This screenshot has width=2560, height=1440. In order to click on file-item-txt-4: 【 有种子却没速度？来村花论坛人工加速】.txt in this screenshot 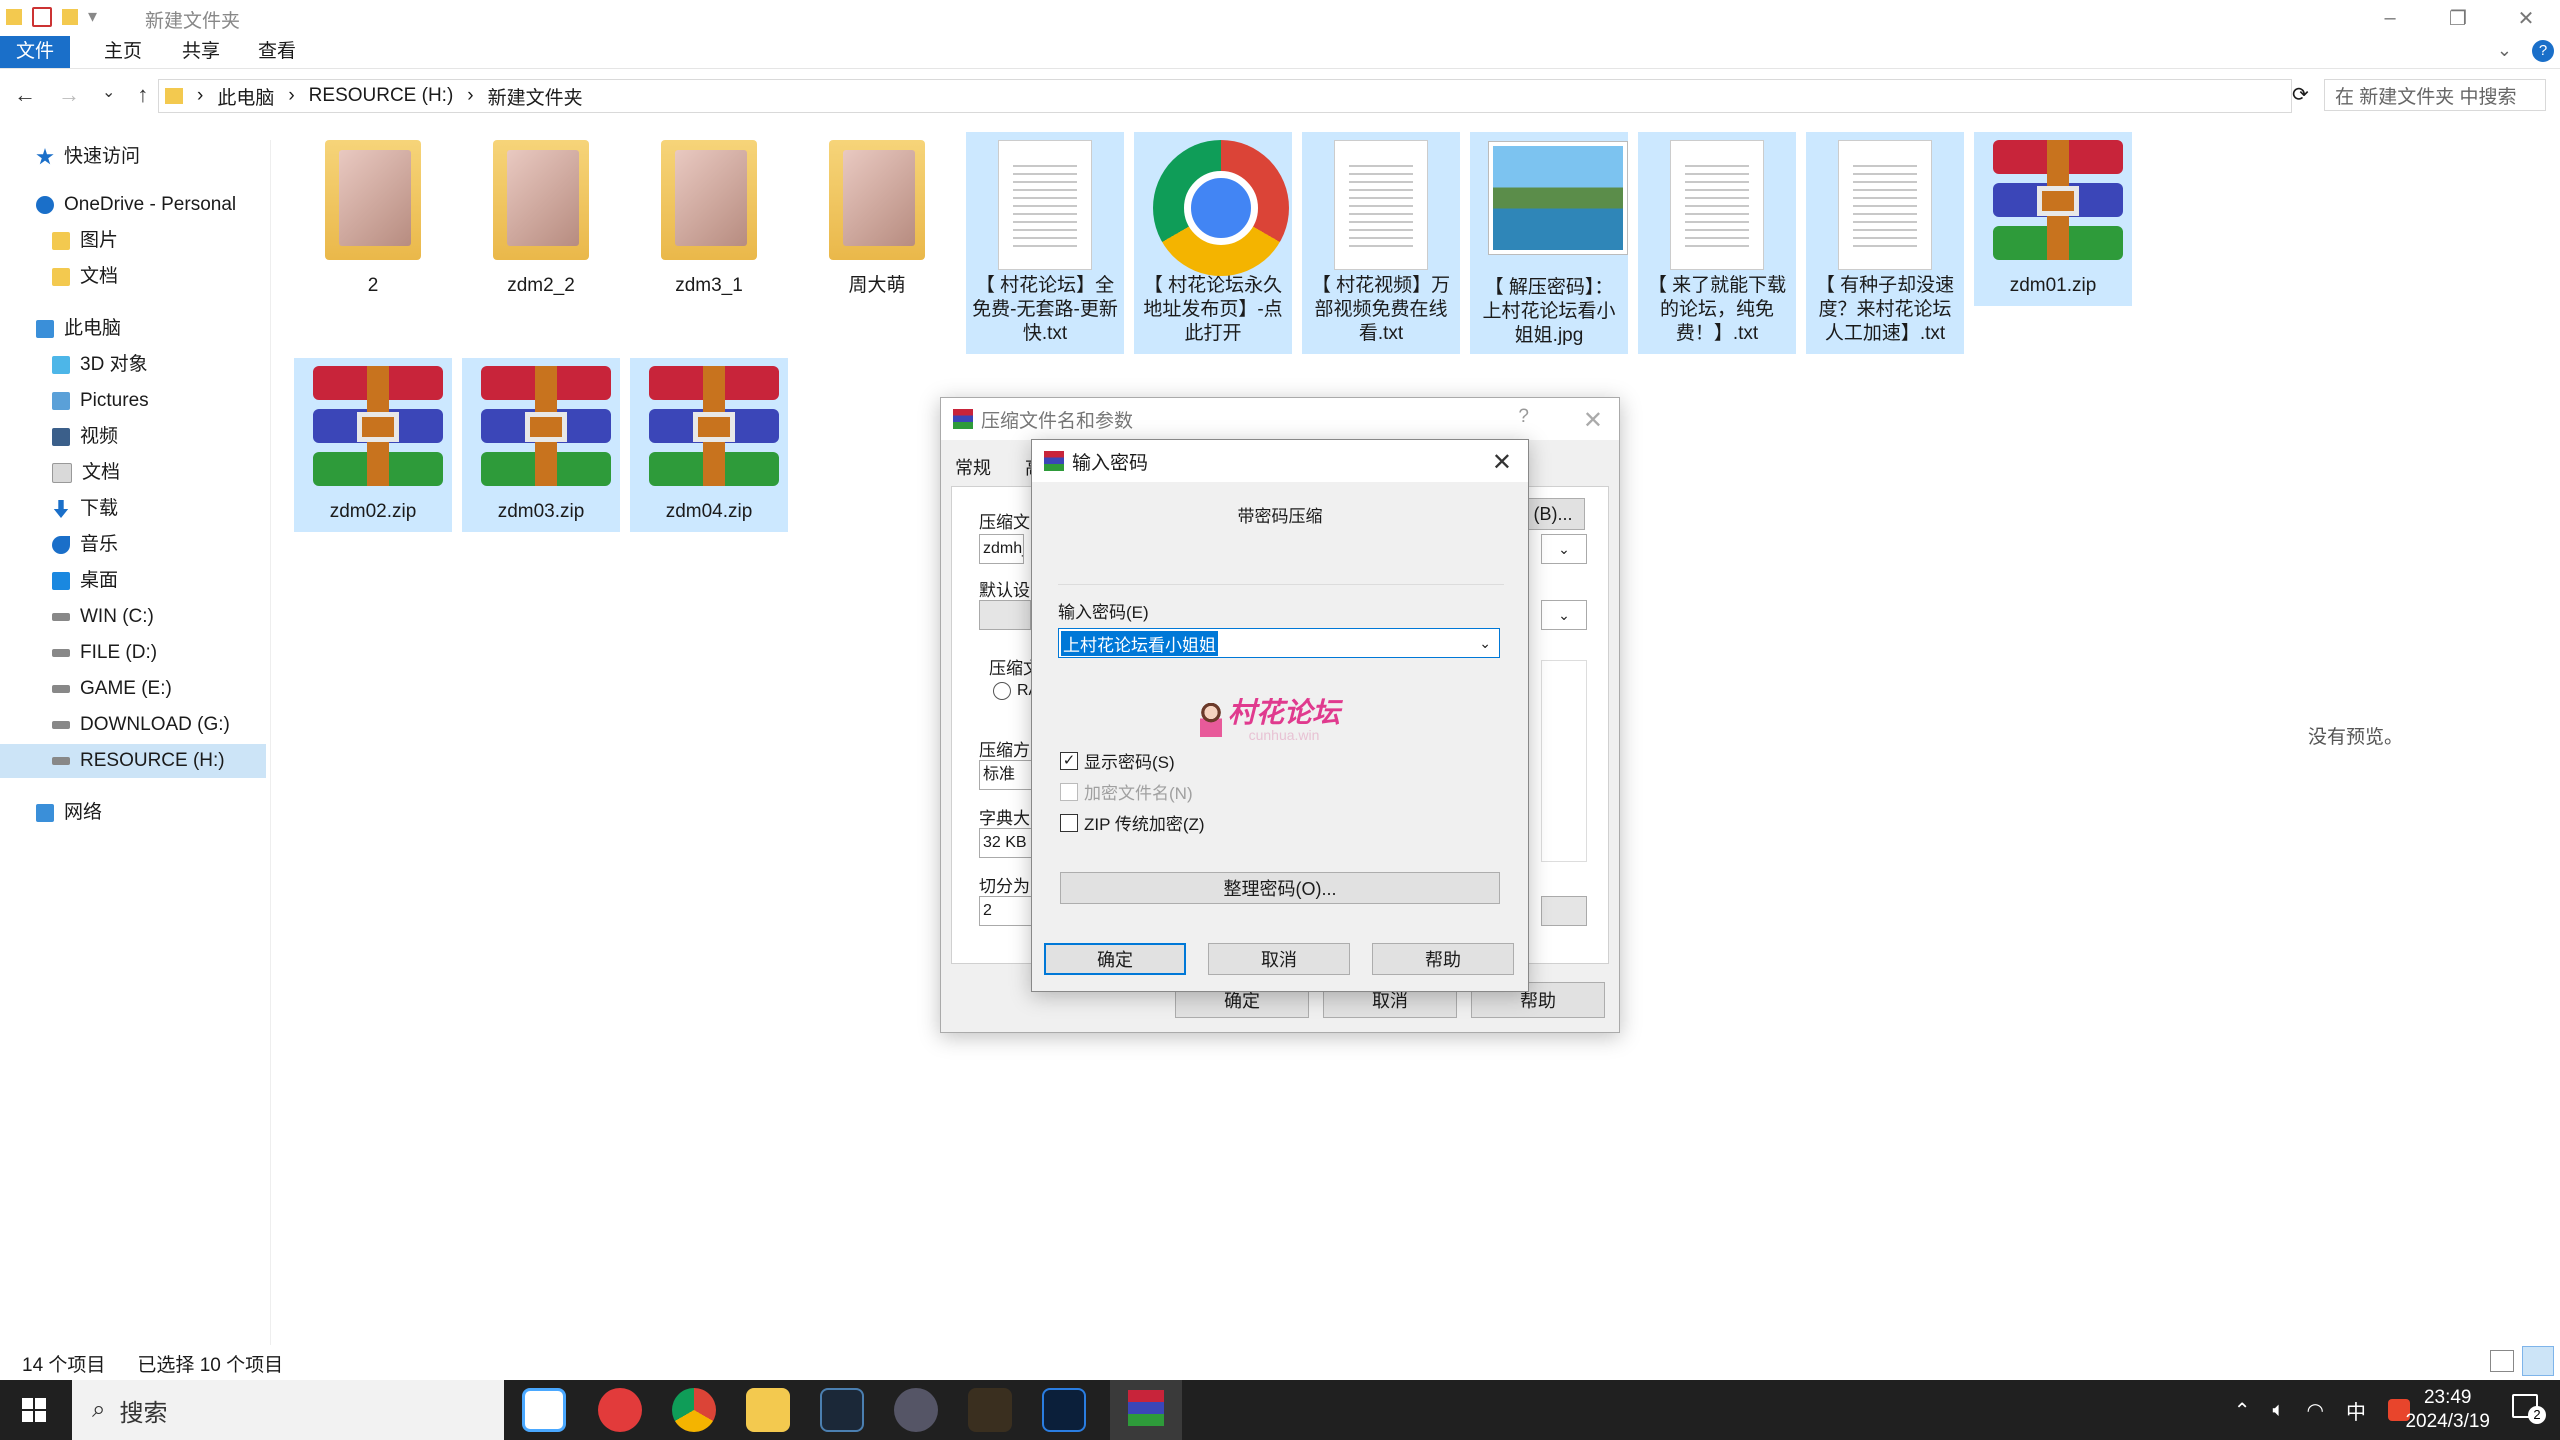, I will do `click(1885, 243)`.